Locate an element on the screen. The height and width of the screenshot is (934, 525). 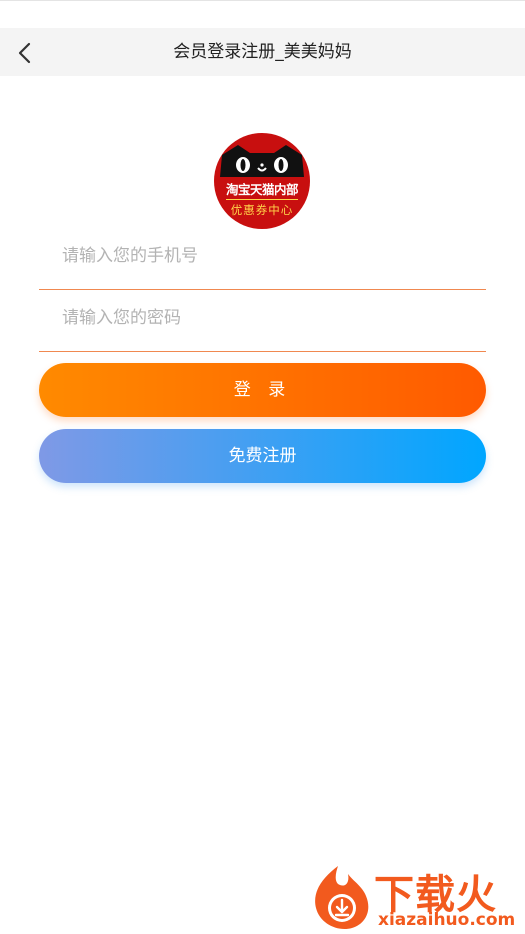
status-bar is located at coordinates (262, 14).